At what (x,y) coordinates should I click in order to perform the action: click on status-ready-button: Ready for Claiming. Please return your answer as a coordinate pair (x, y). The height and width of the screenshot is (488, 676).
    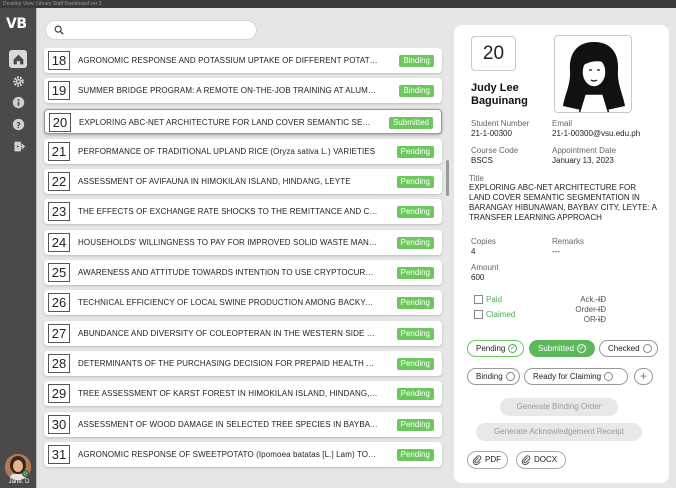
    Looking at the image, I should click on (576, 376).